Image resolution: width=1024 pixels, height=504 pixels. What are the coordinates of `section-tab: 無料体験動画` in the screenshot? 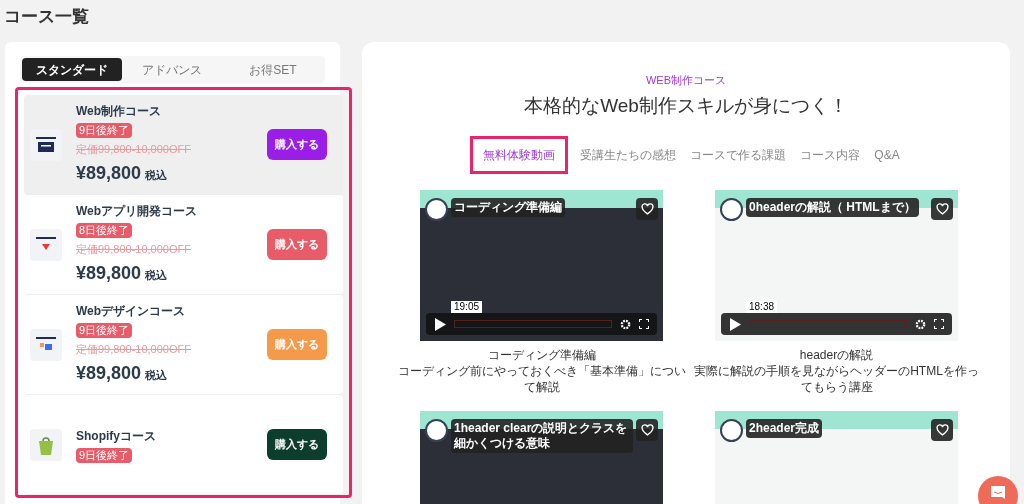 It's located at (519, 155).